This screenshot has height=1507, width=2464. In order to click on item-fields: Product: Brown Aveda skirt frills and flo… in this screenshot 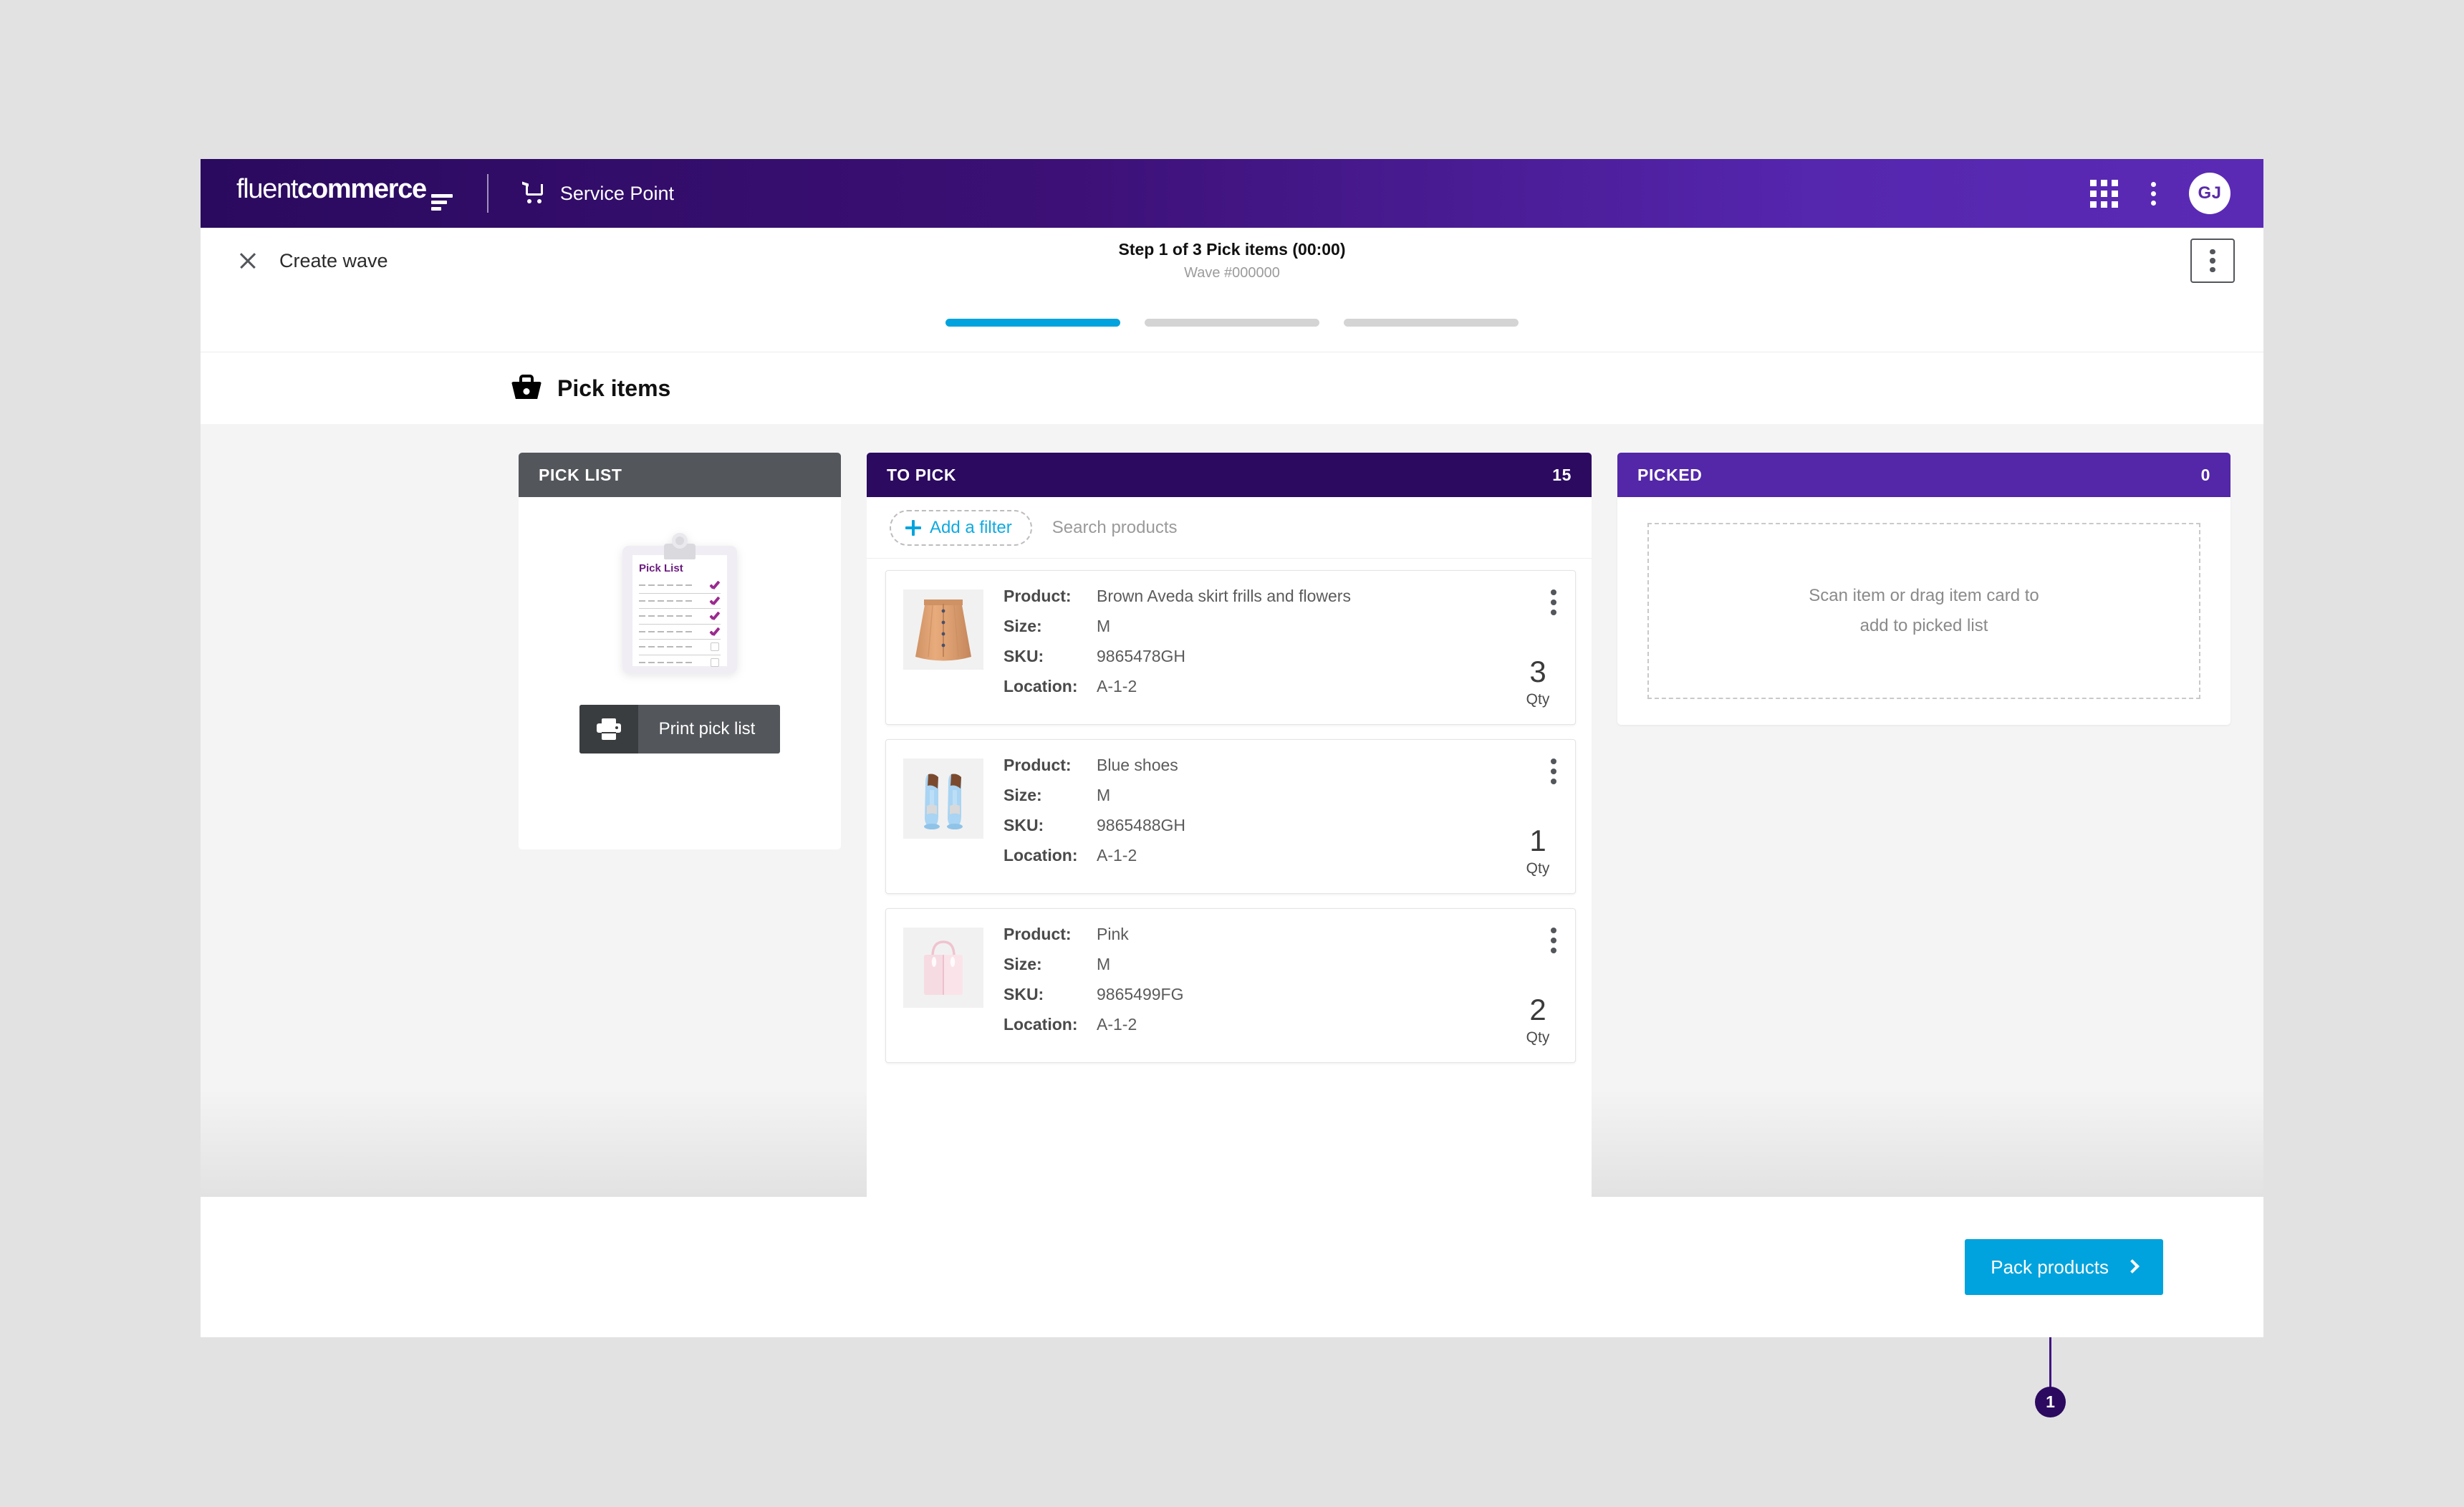, I will do `click(1281, 641)`.